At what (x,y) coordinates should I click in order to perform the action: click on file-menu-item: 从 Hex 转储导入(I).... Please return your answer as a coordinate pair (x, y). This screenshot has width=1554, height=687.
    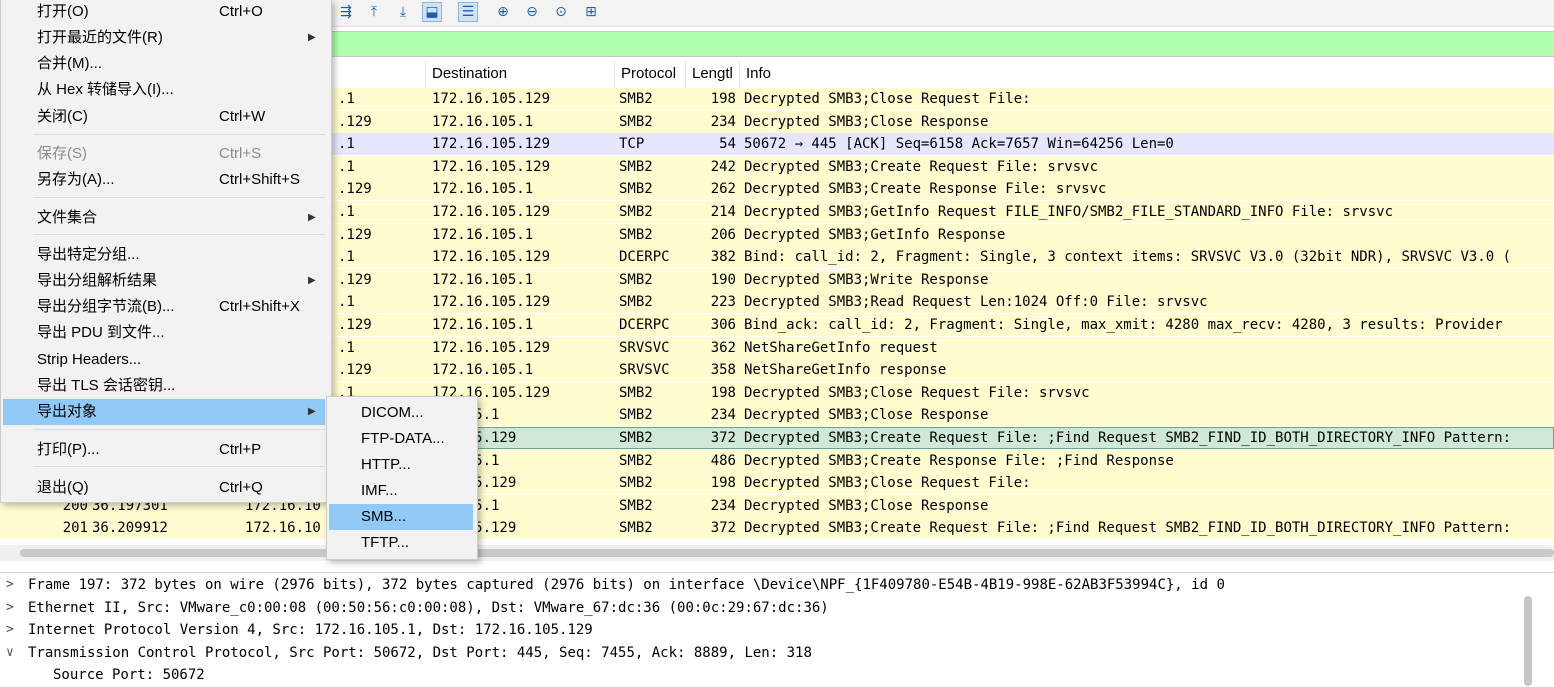
    Looking at the image, I should click on (164, 90).